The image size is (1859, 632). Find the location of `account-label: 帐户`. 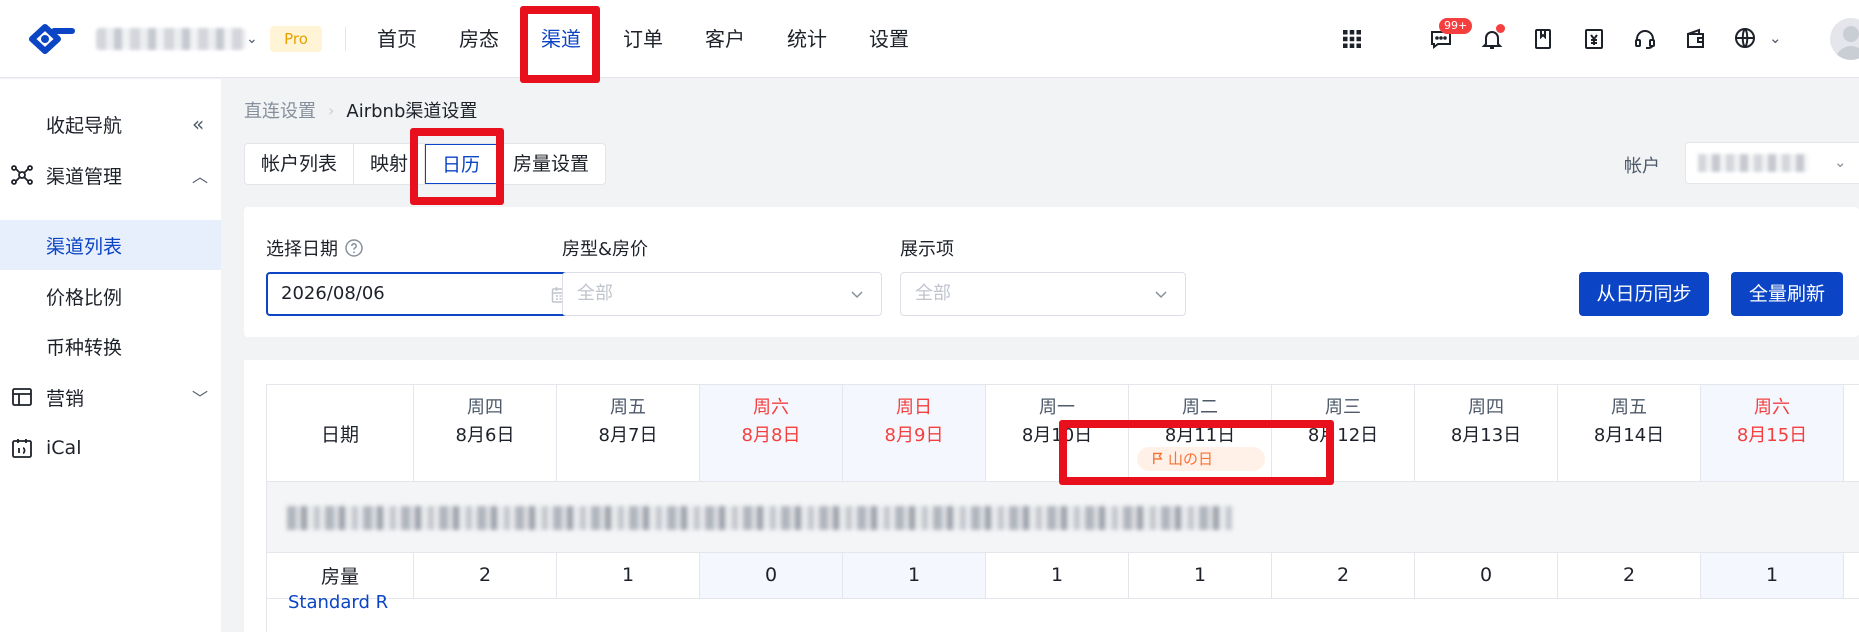

account-label: 帐户 is located at coordinates (1642, 166).